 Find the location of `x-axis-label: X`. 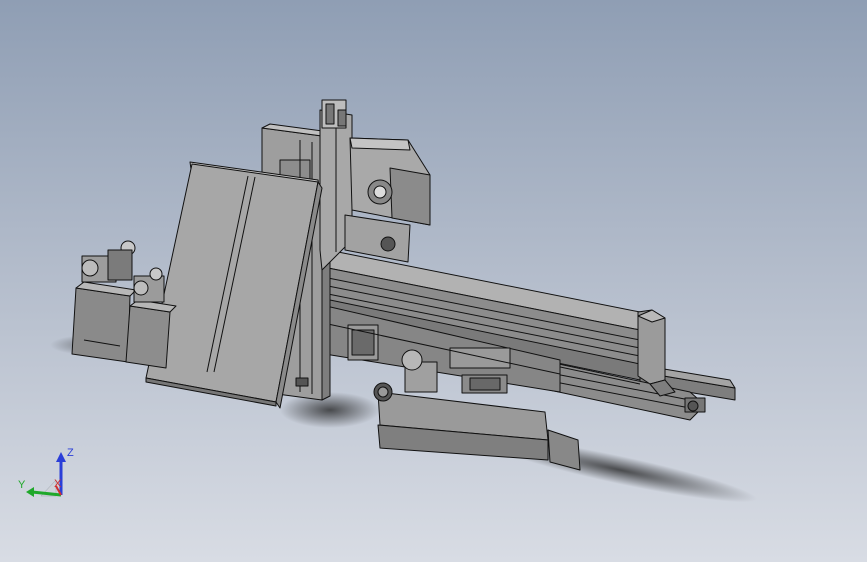

x-axis-label: X is located at coordinates (58, 484).